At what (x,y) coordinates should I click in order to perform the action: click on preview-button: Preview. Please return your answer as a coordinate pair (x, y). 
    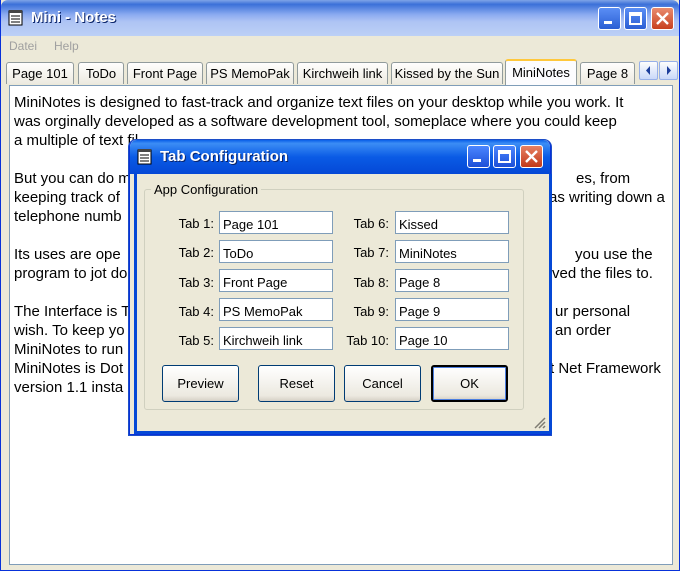
    Looking at the image, I should click on (200, 383).